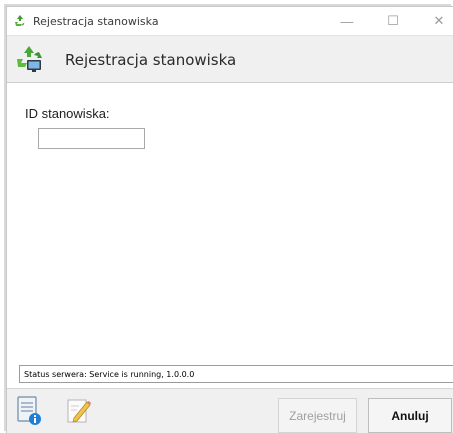  I want to click on document-info-icon, so click(29, 410).